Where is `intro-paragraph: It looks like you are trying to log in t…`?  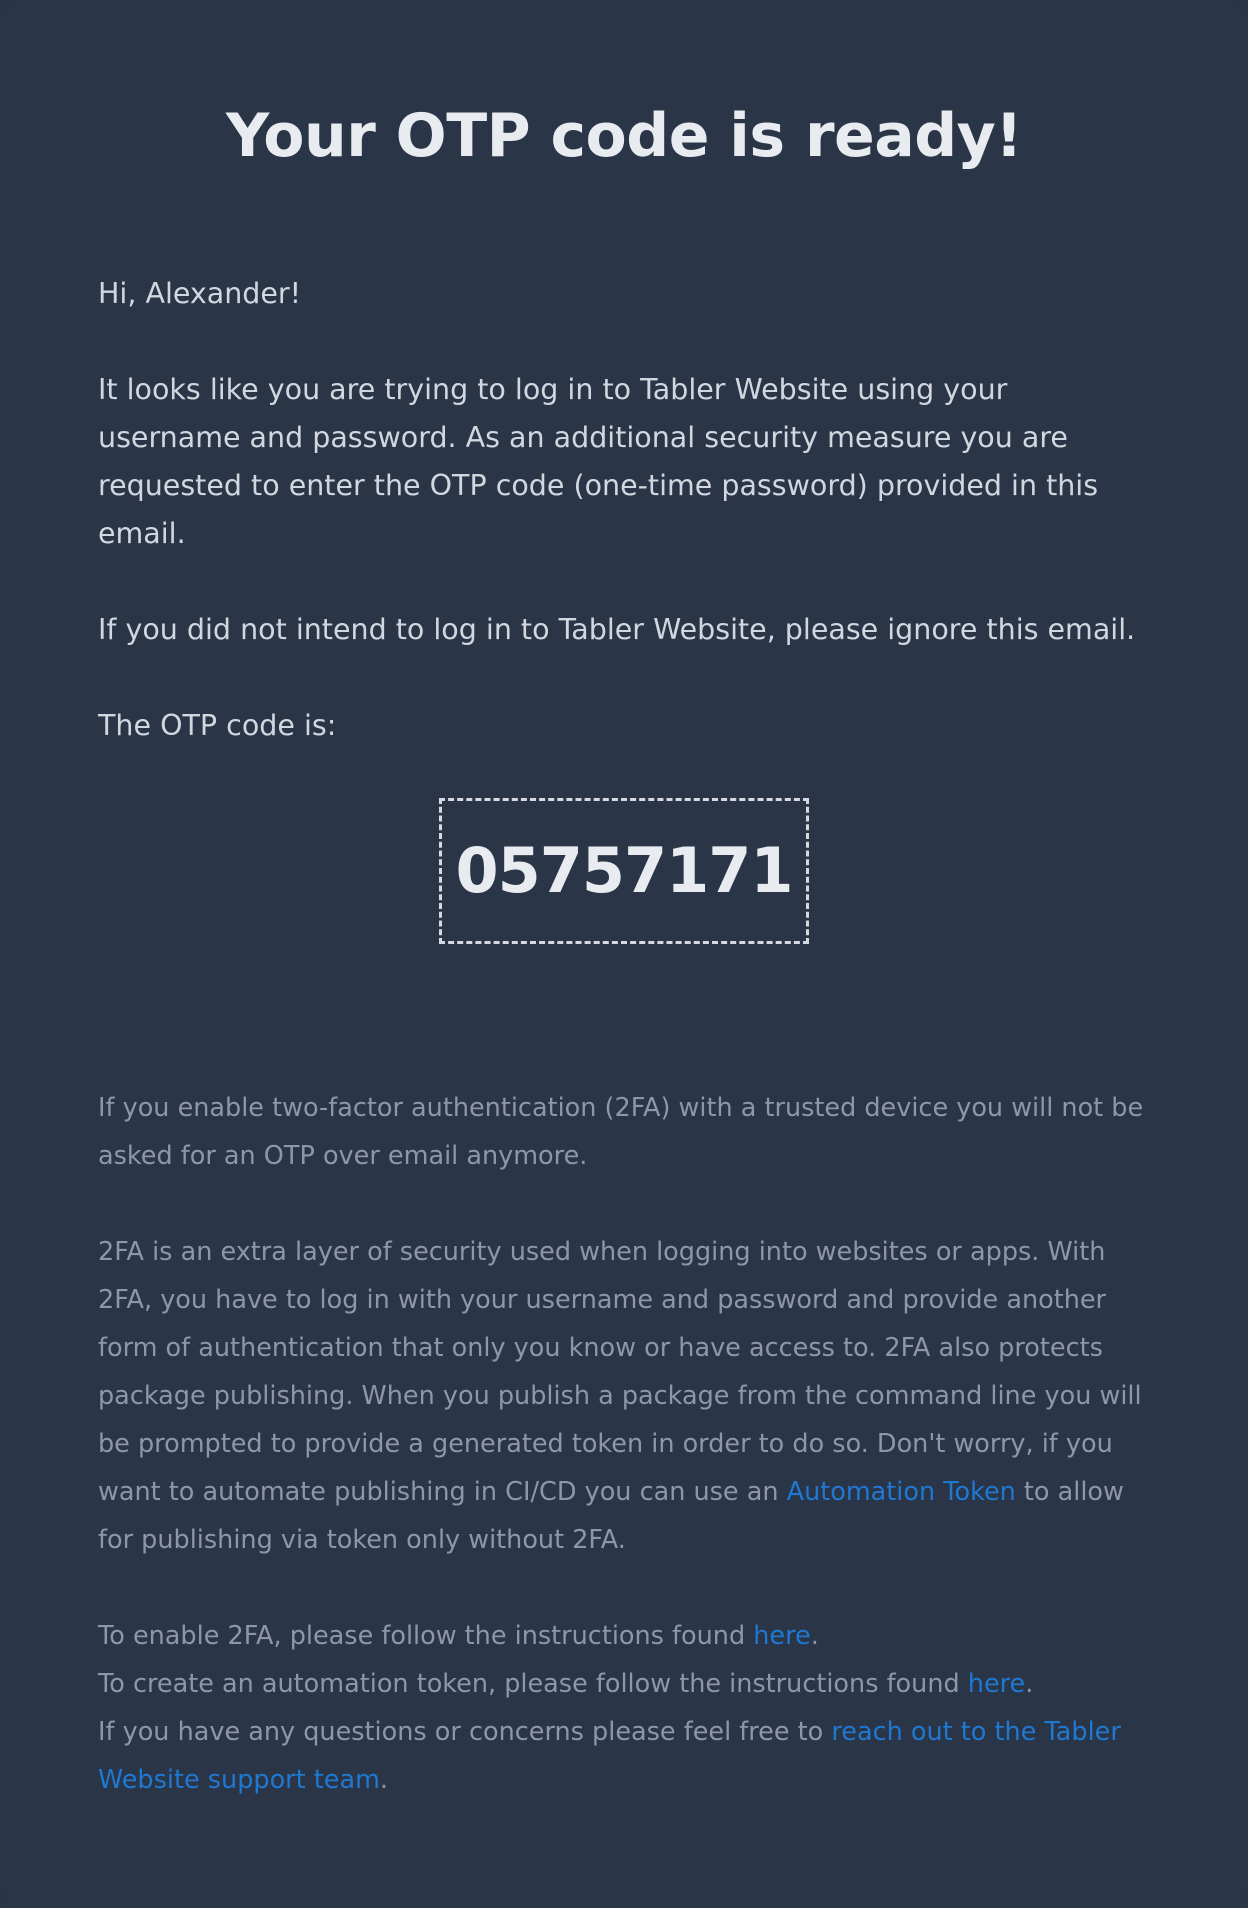
intro-paragraph: It looks like you are trying to log in t… is located at coordinates (598, 461).